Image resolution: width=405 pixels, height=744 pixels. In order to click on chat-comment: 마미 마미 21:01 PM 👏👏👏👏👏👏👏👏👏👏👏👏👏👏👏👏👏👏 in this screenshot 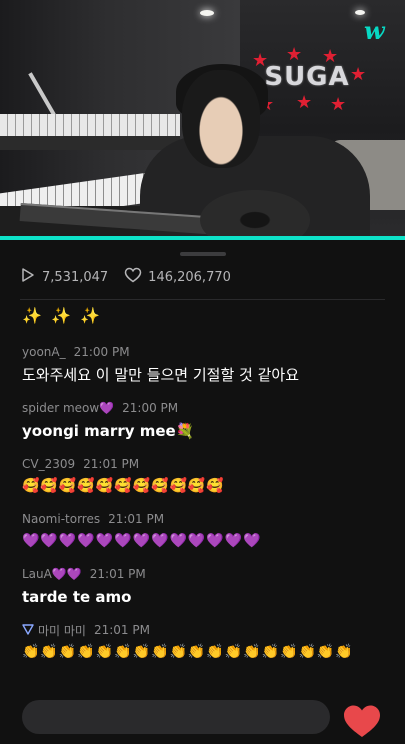, I will do `click(207, 642)`.